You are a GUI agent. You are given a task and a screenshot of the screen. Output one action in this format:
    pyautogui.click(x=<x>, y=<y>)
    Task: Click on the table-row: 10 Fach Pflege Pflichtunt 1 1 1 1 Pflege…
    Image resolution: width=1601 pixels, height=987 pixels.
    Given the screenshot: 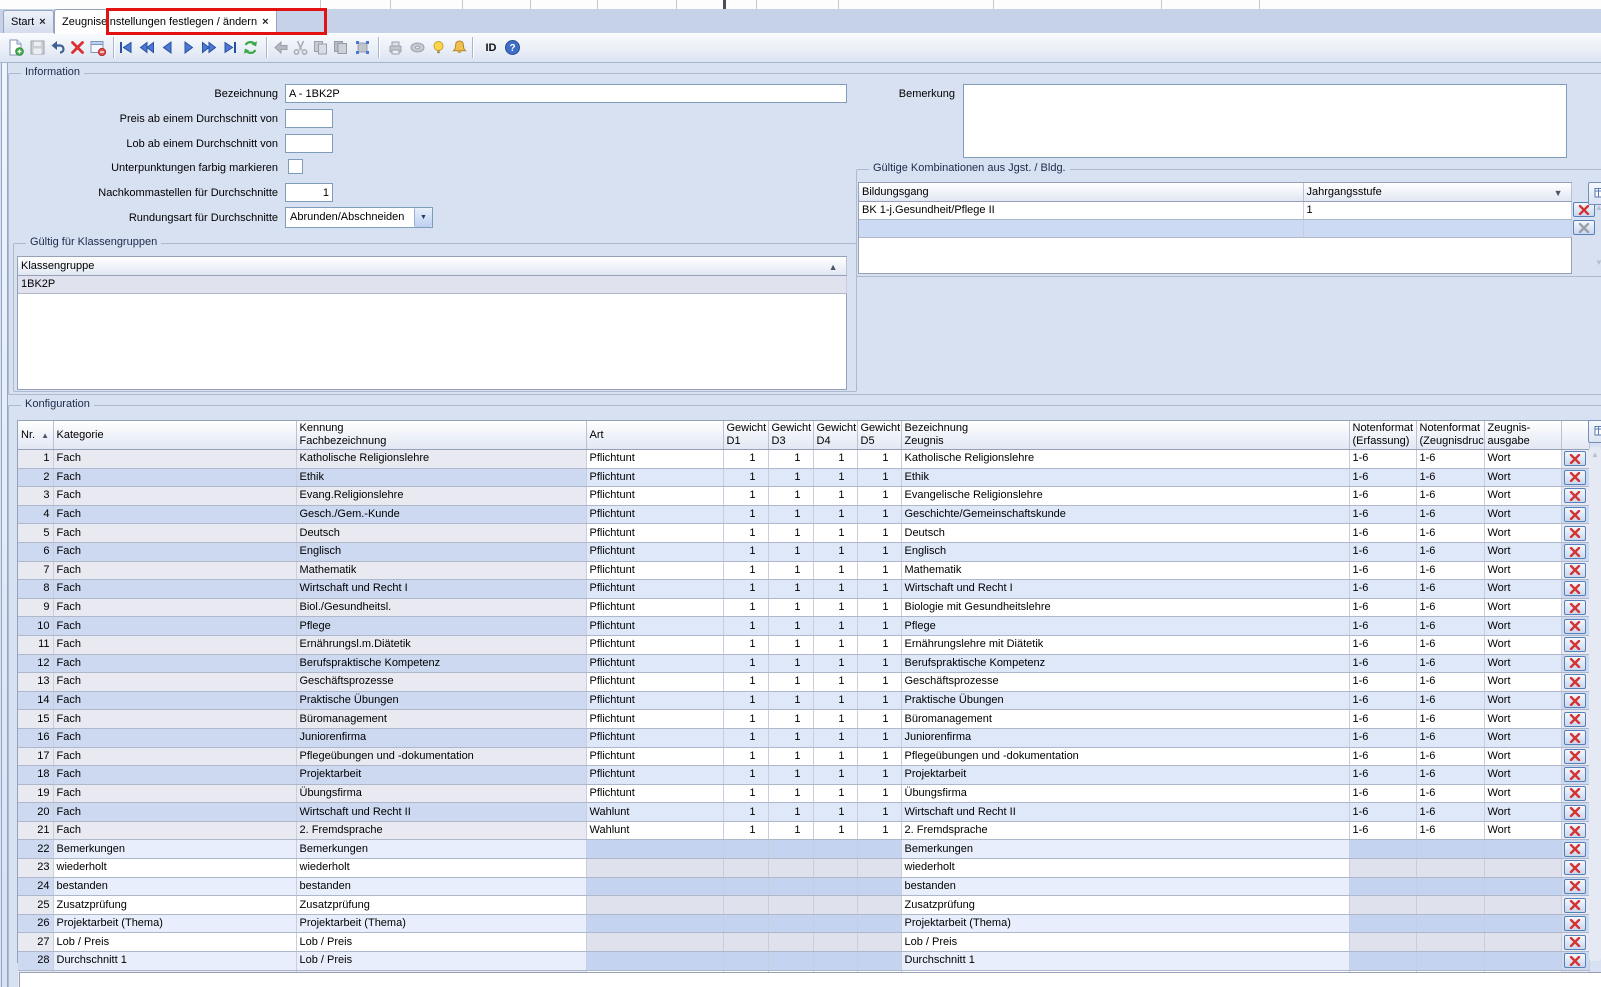 What is the action you would take?
    pyautogui.click(x=804, y=626)
    